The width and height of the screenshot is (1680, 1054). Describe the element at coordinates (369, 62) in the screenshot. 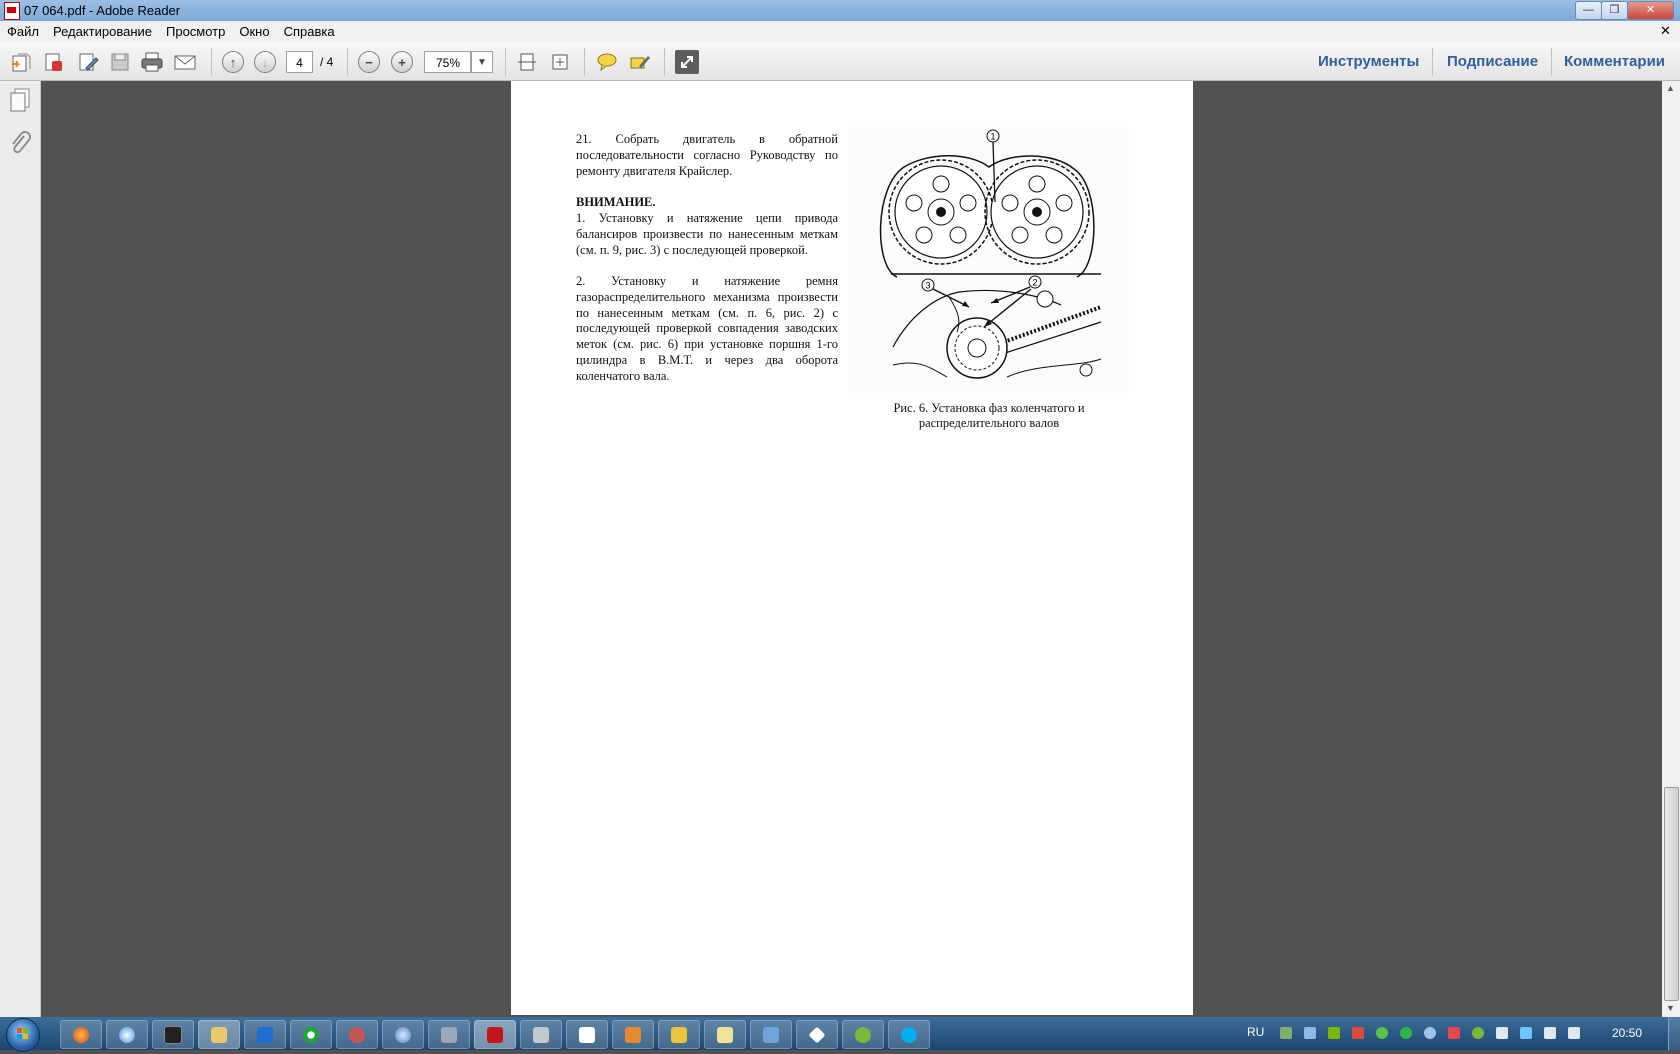

I see `zoom-out-icon: −` at that location.